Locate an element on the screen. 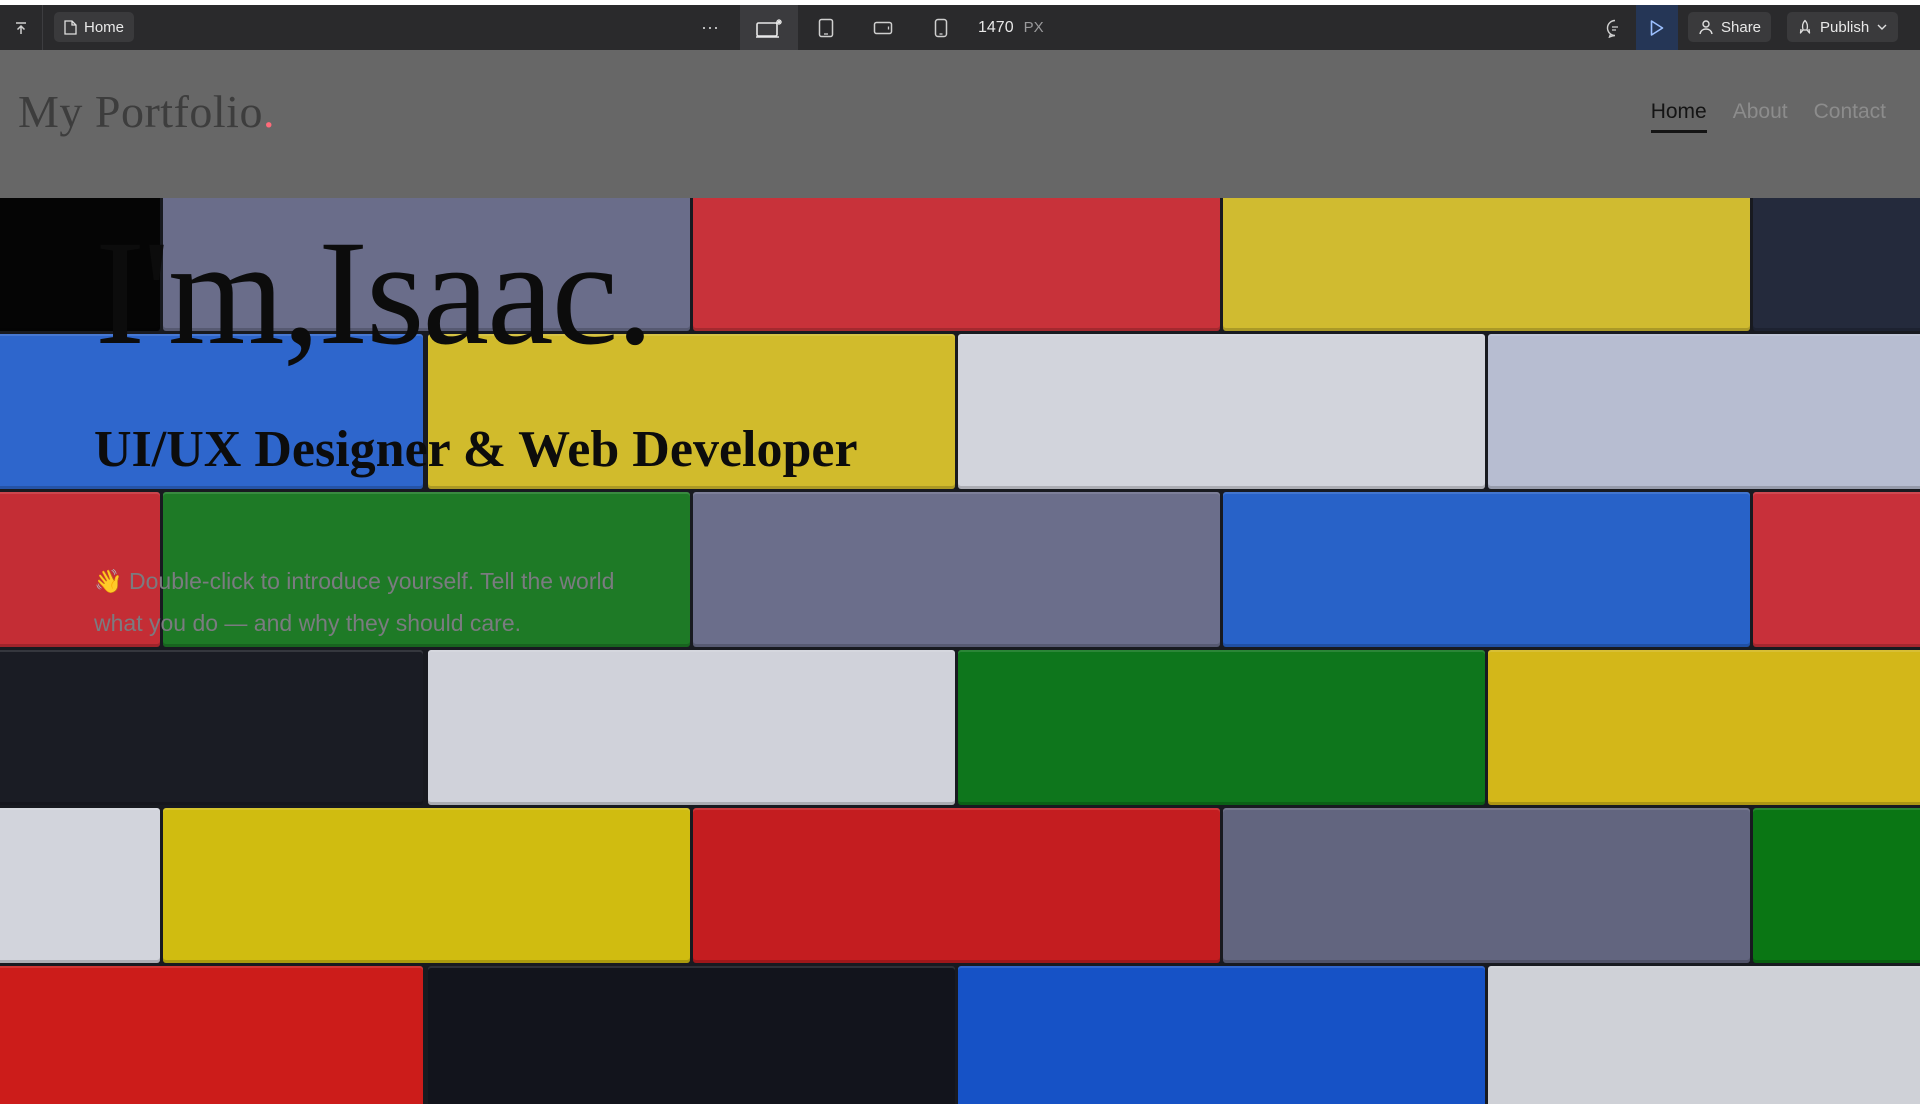 This screenshot has width=1920, height=1104. comment-icon is located at coordinates (1612, 28).